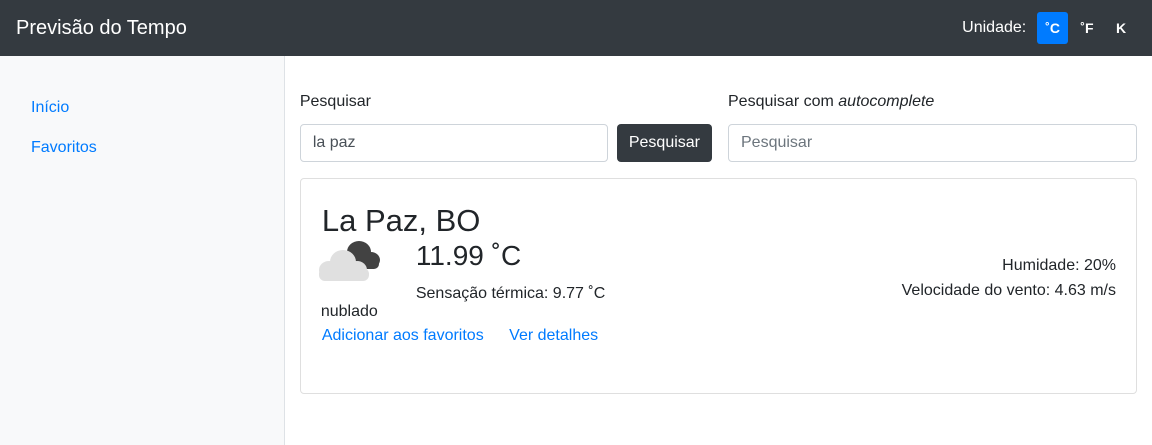 The width and height of the screenshot is (1152, 445). What do you see at coordinates (403, 335) in the screenshot?
I see `add-favorite-link: Adicionar aos favoritos` at bounding box center [403, 335].